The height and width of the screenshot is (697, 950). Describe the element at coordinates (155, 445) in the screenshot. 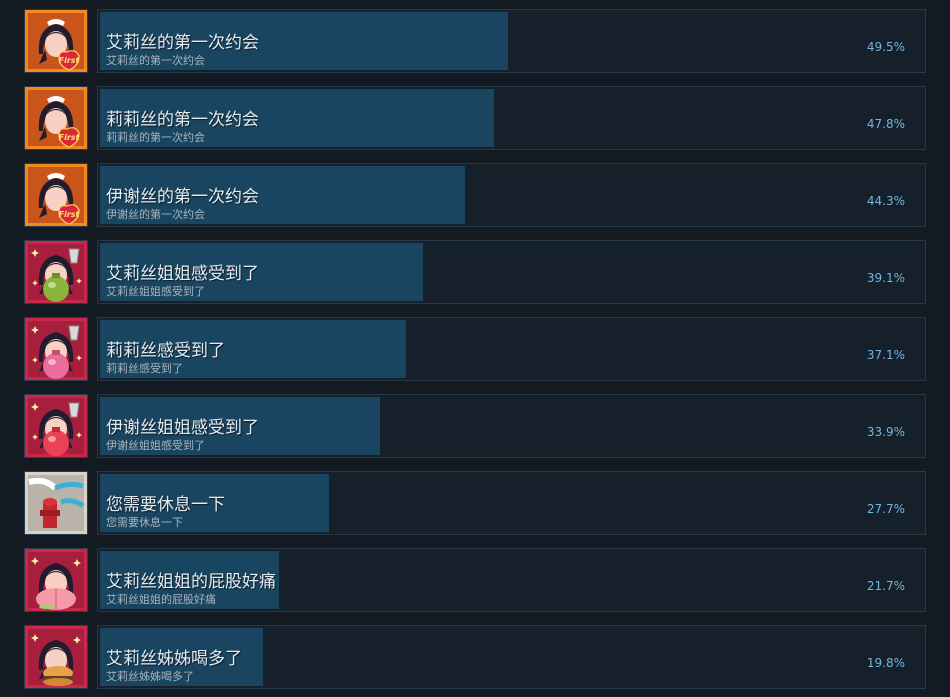

I see `achievement-description: 伊谢丝姐姐感受到了` at that location.